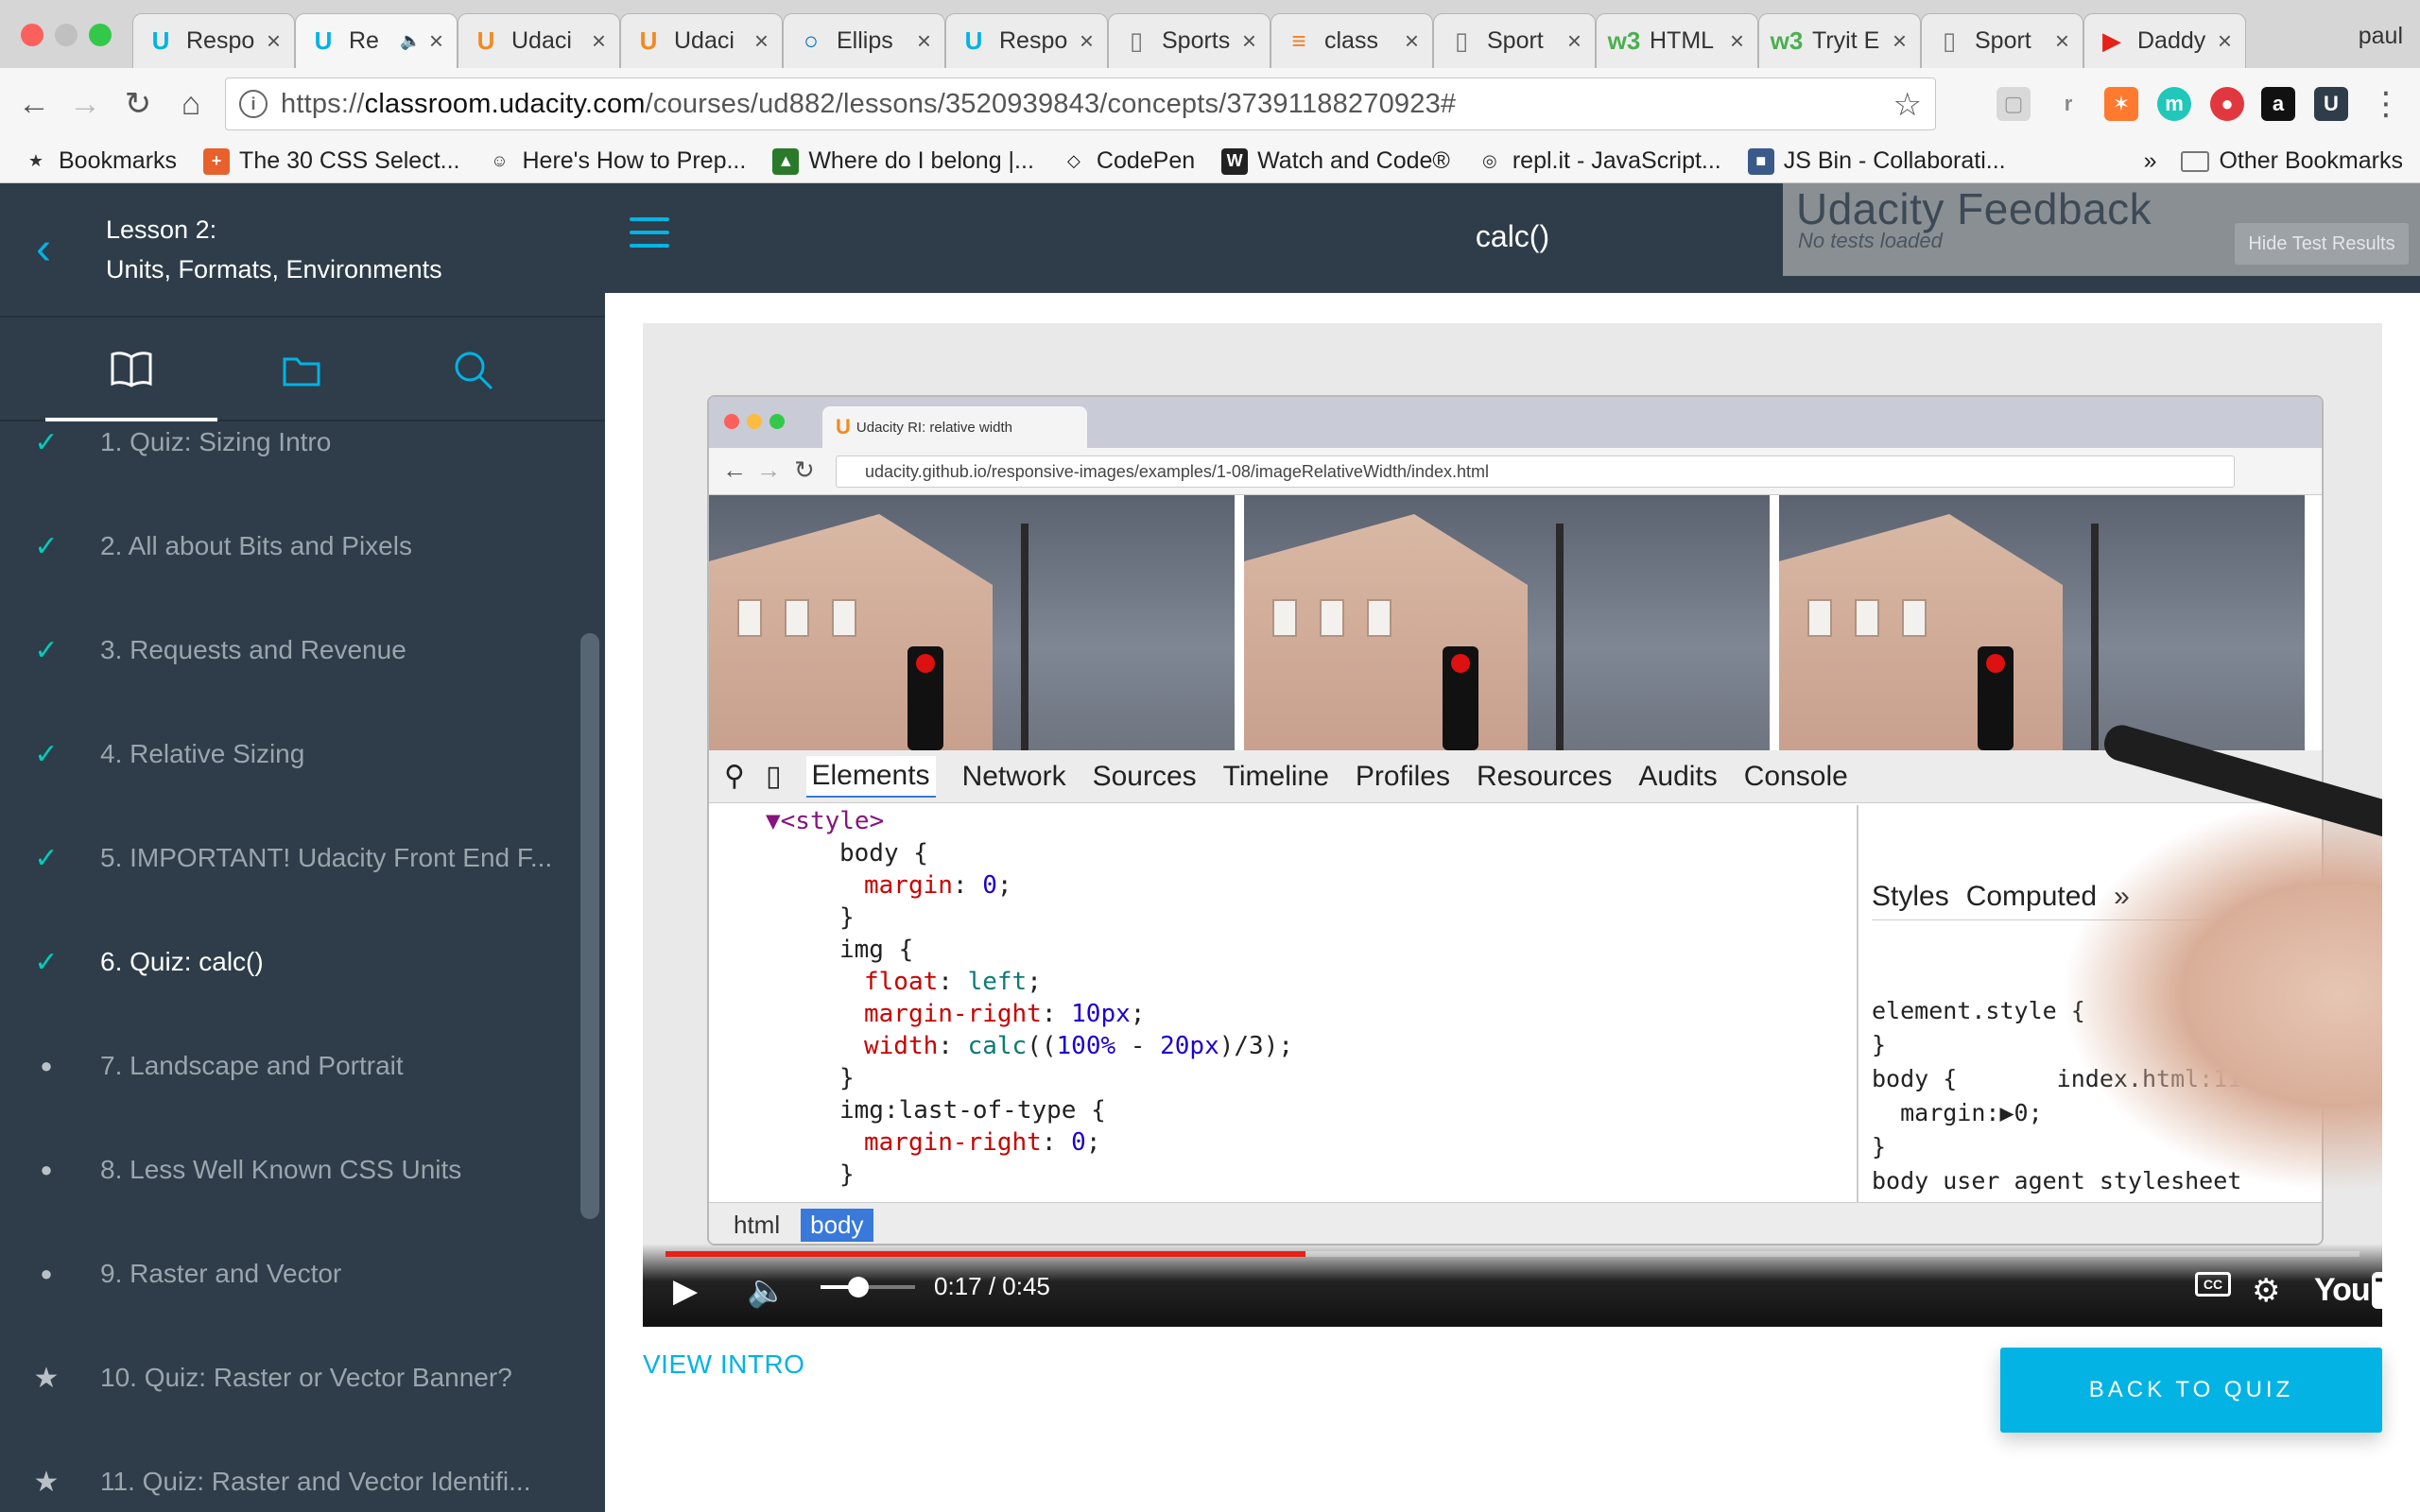 The height and width of the screenshot is (1512, 2420). I want to click on code-line: }, so click(1307, 1175).